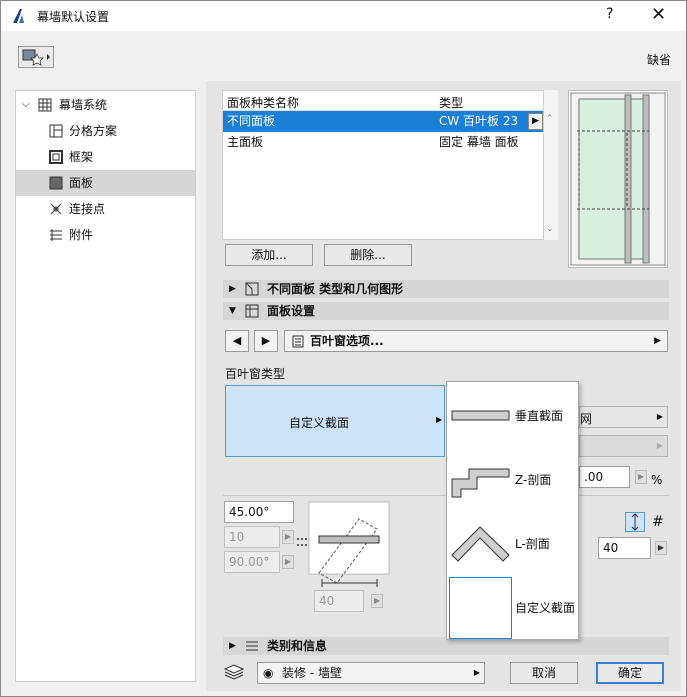 The image size is (687, 697). What do you see at coordinates (266, 341) in the screenshot?
I see `next-page-button: ▶` at bounding box center [266, 341].